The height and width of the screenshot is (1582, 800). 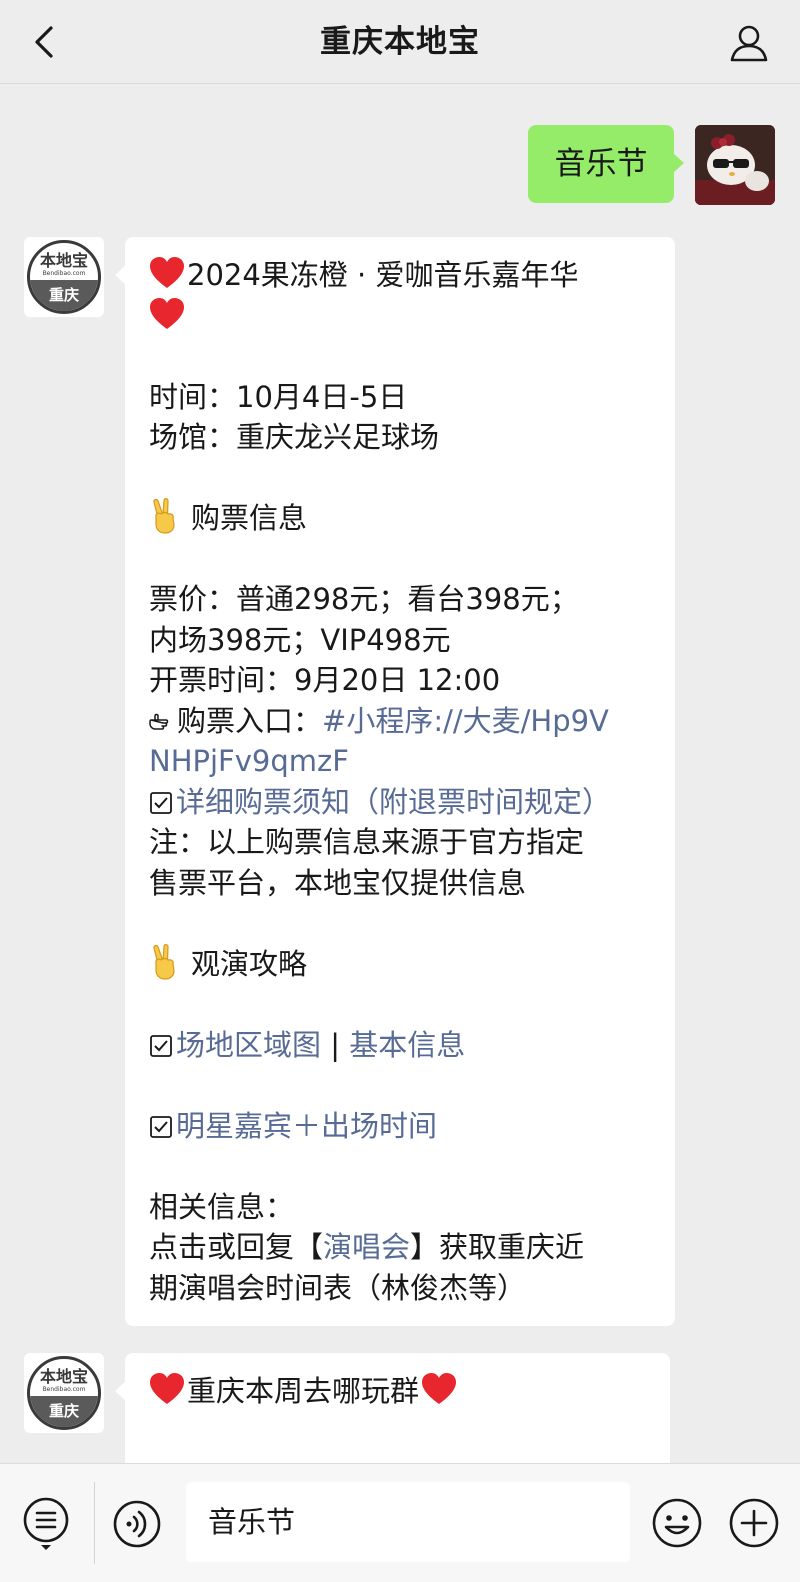 What do you see at coordinates (300, 639) in the screenshot?
I see `price-line-2: 内场398元；VIP498元` at bounding box center [300, 639].